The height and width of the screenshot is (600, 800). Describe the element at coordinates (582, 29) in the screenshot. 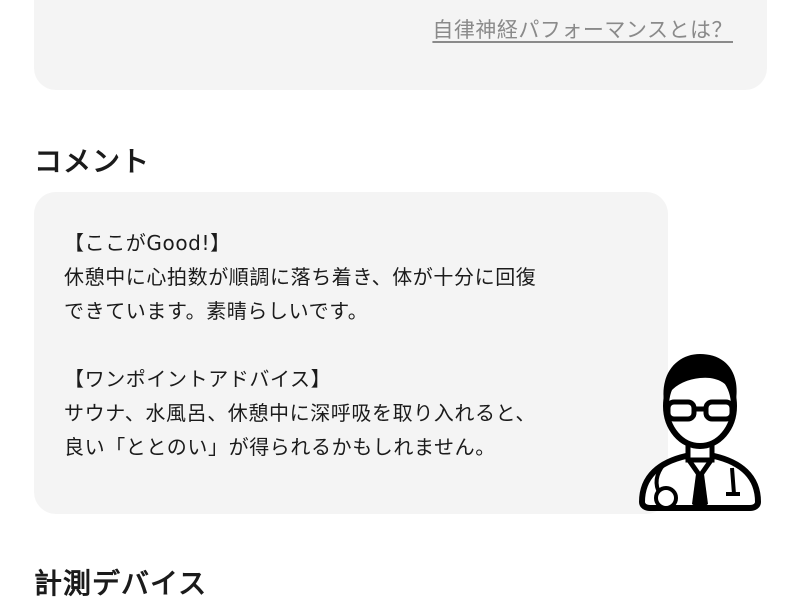

I see `autonomic-performance-link: 自律神経パフォーマンスとは？` at that location.